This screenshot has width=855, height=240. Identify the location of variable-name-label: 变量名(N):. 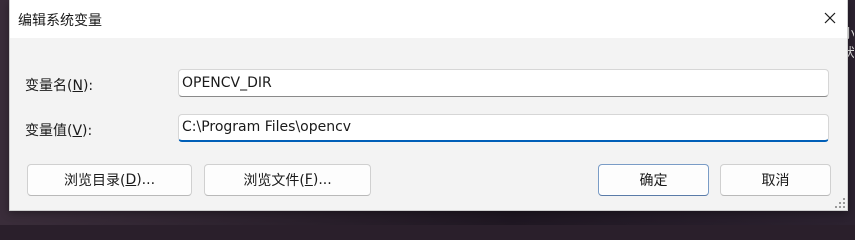
(59, 86).